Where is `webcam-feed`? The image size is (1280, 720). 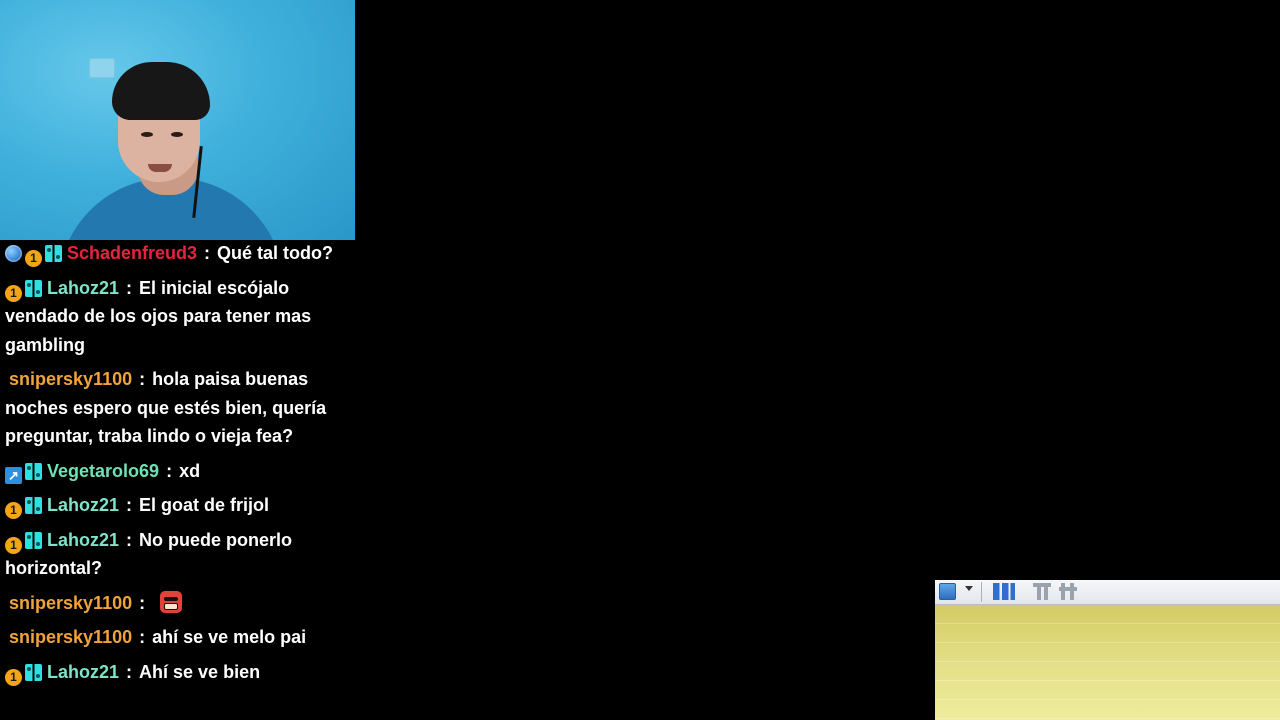 webcam-feed is located at coordinates (177, 120).